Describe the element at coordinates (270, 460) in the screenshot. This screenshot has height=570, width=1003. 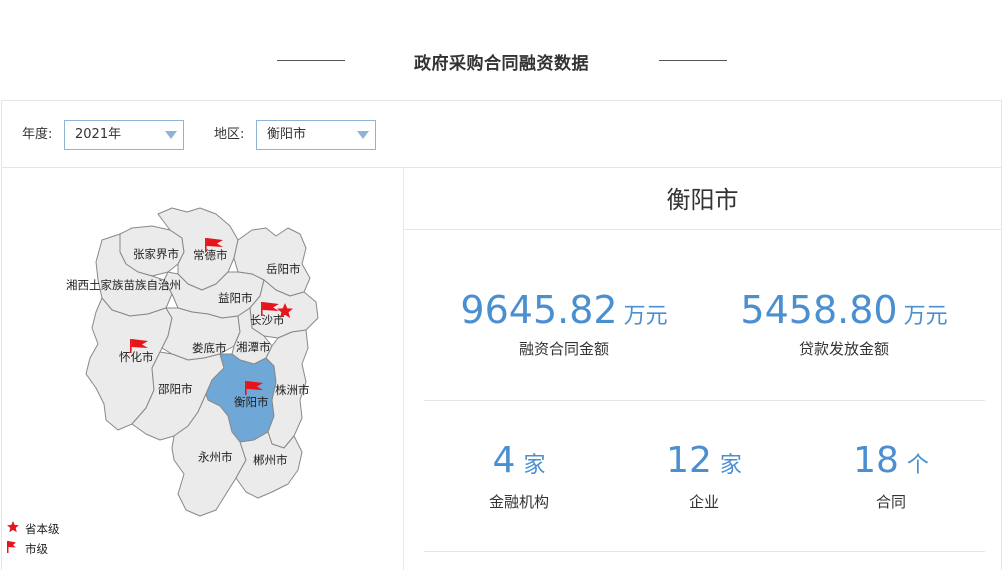
I see `map-label-chenzhou: 郴州市` at that location.